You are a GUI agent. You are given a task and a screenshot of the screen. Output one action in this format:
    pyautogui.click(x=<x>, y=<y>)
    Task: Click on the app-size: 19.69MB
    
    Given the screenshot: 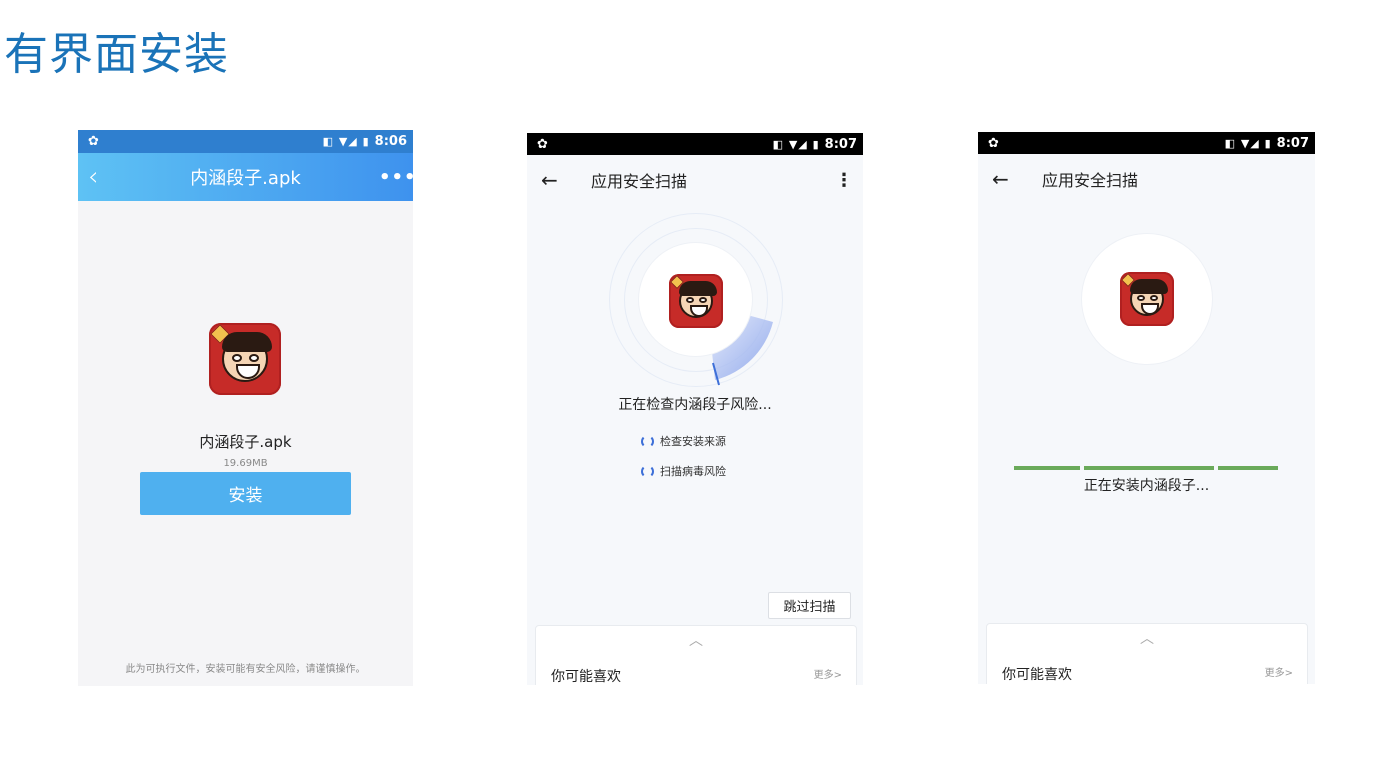 What is the action you would take?
    pyautogui.click(x=245, y=463)
    